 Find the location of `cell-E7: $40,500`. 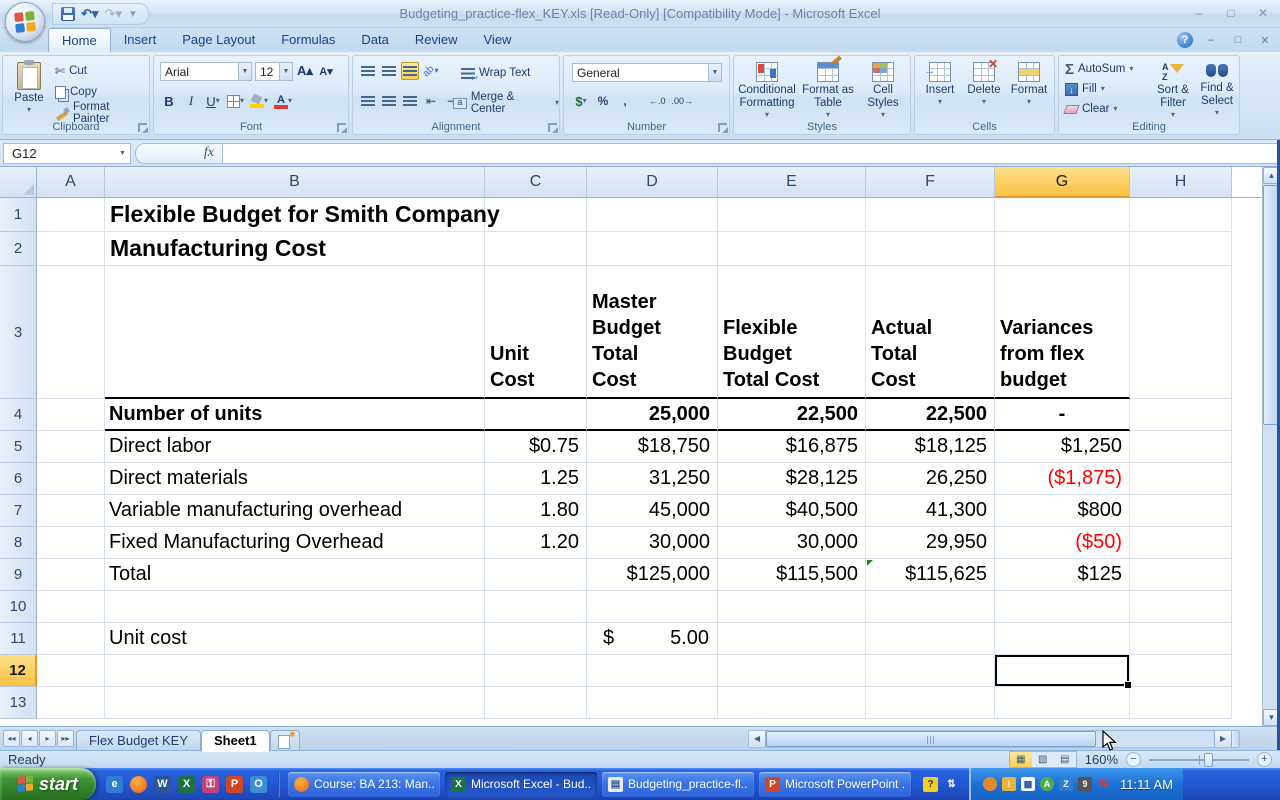

cell-E7: $40,500 is located at coordinates (792, 511).